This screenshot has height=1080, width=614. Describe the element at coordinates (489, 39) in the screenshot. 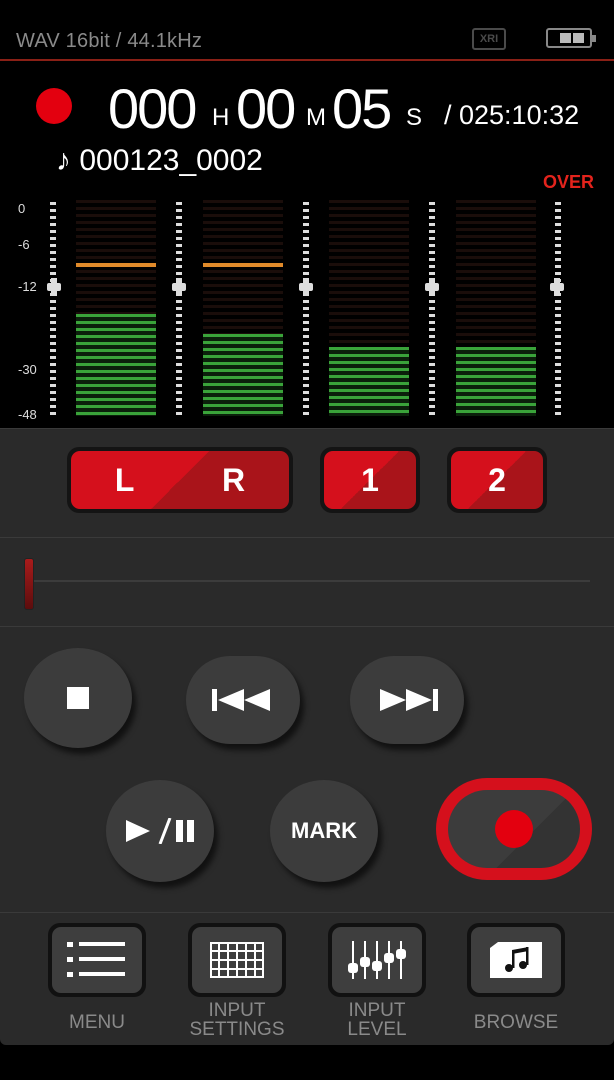

I see `xri-icon: XRI` at that location.